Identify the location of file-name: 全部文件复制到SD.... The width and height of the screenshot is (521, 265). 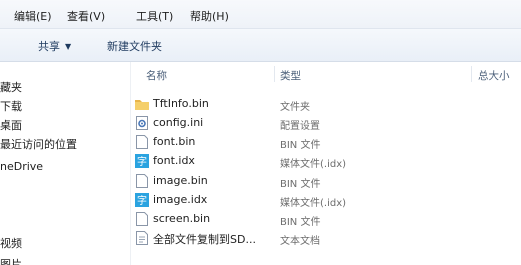
(204, 239).